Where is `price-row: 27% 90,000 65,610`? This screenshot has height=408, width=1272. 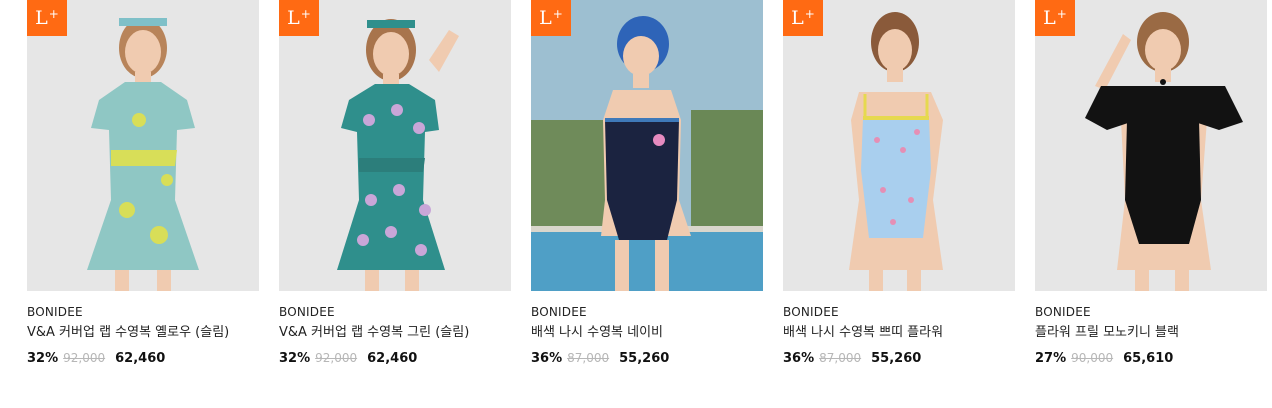
price-row: 27% 90,000 65,610 is located at coordinates (1151, 358).